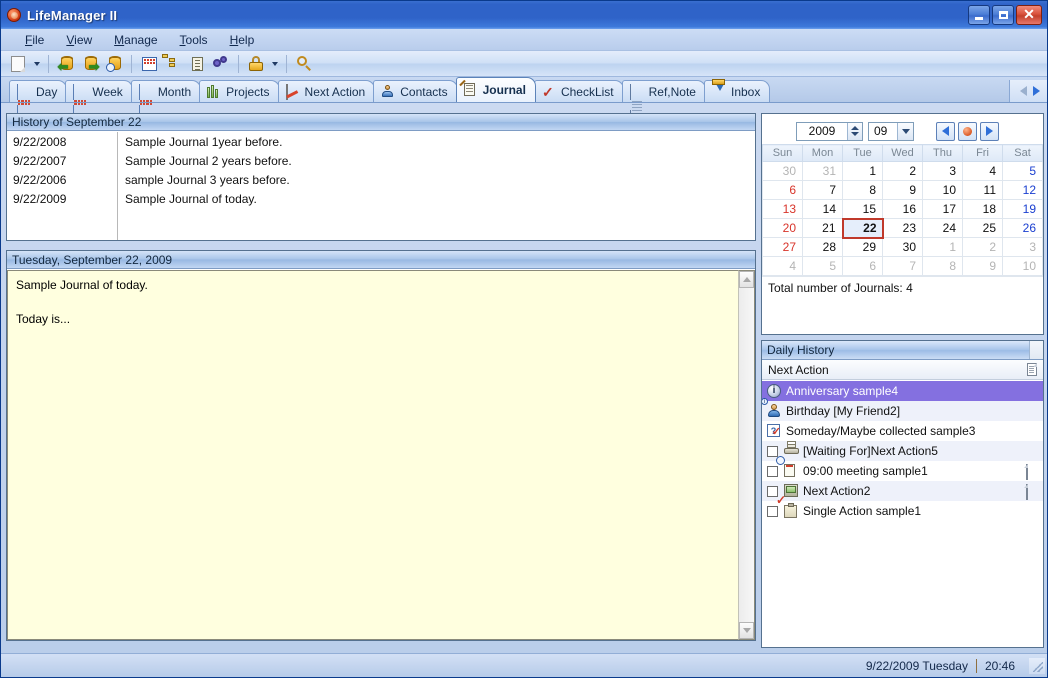 This screenshot has width=1048, height=678. What do you see at coordinates (862, 247) in the screenshot?
I see `calendar-day-cell: 29` at bounding box center [862, 247].